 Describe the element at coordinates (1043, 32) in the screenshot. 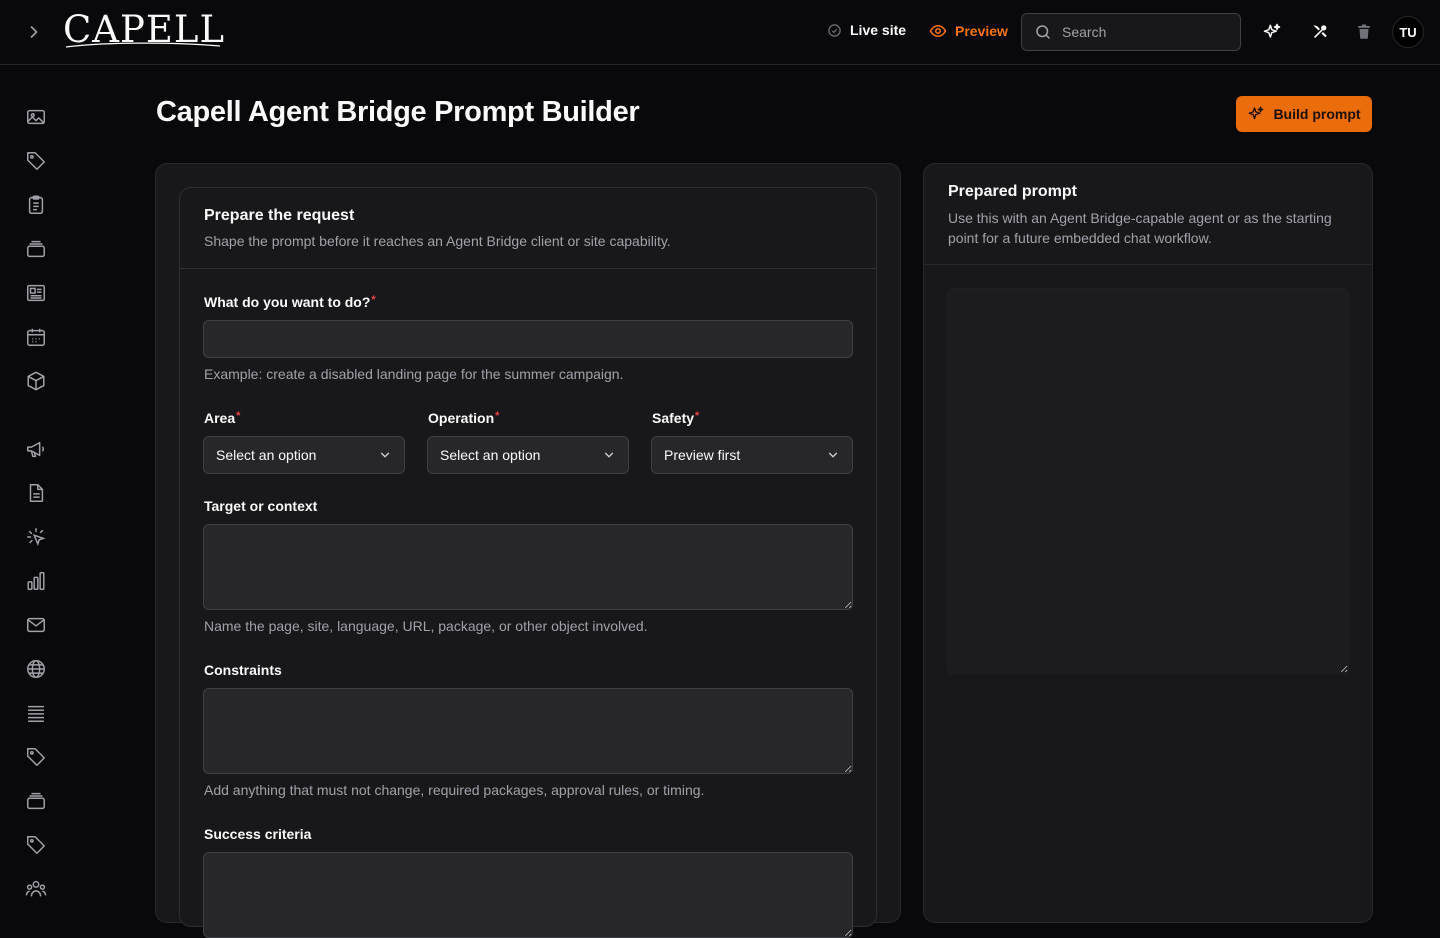

I see `search-icon` at that location.